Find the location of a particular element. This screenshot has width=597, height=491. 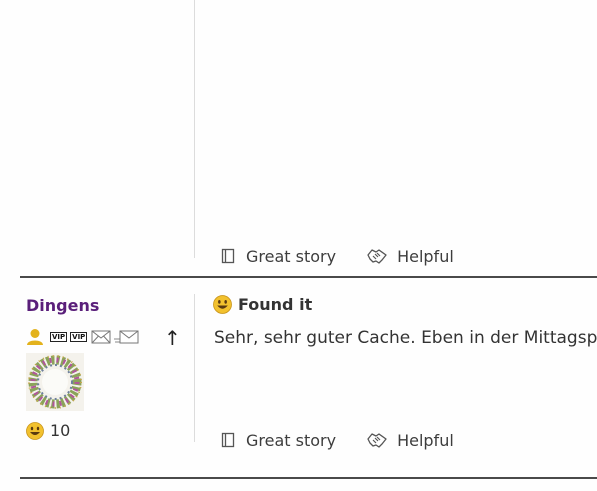

log-type-label: Found it is located at coordinates (275, 304).